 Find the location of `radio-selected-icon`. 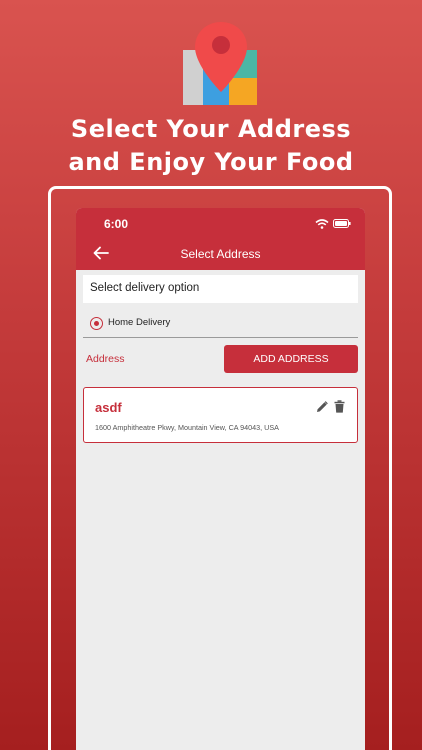

radio-selected-icon is located at coordinates (96, 323).